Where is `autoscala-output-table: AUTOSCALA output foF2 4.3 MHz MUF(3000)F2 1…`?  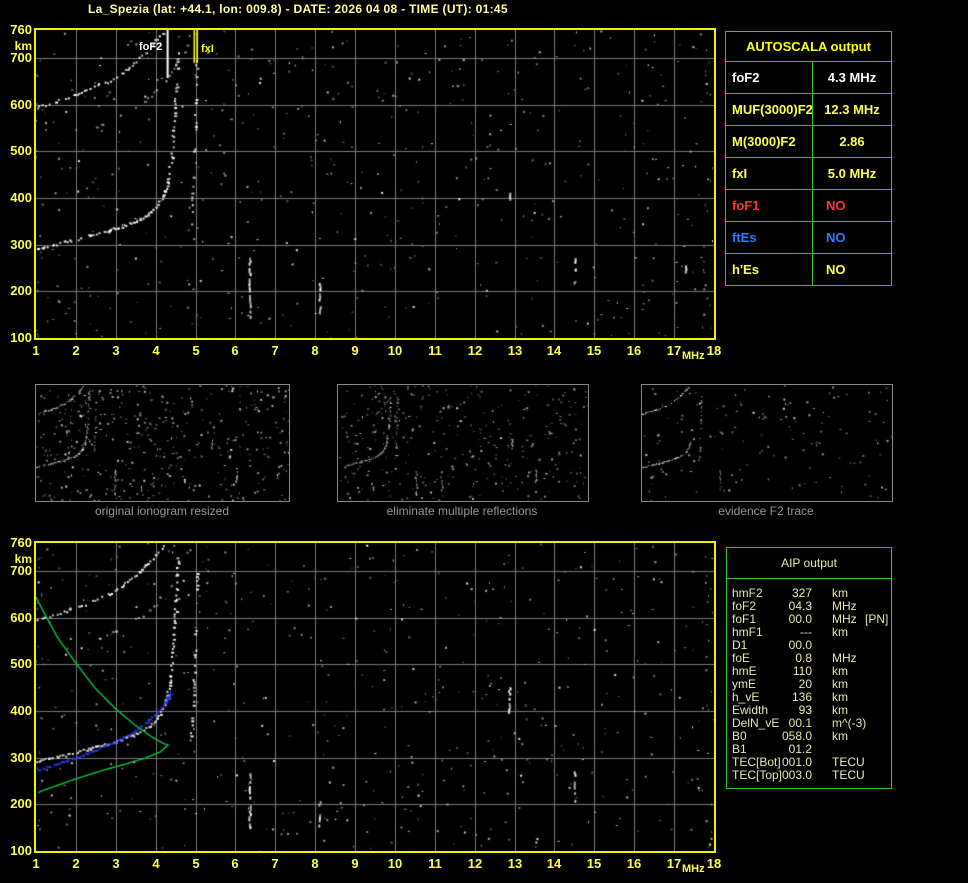
autoscala-output-table: AUTOSCALA output foF2 4.3 MHz MUF(3000)F2 1… is located at coordinates (808, 158).